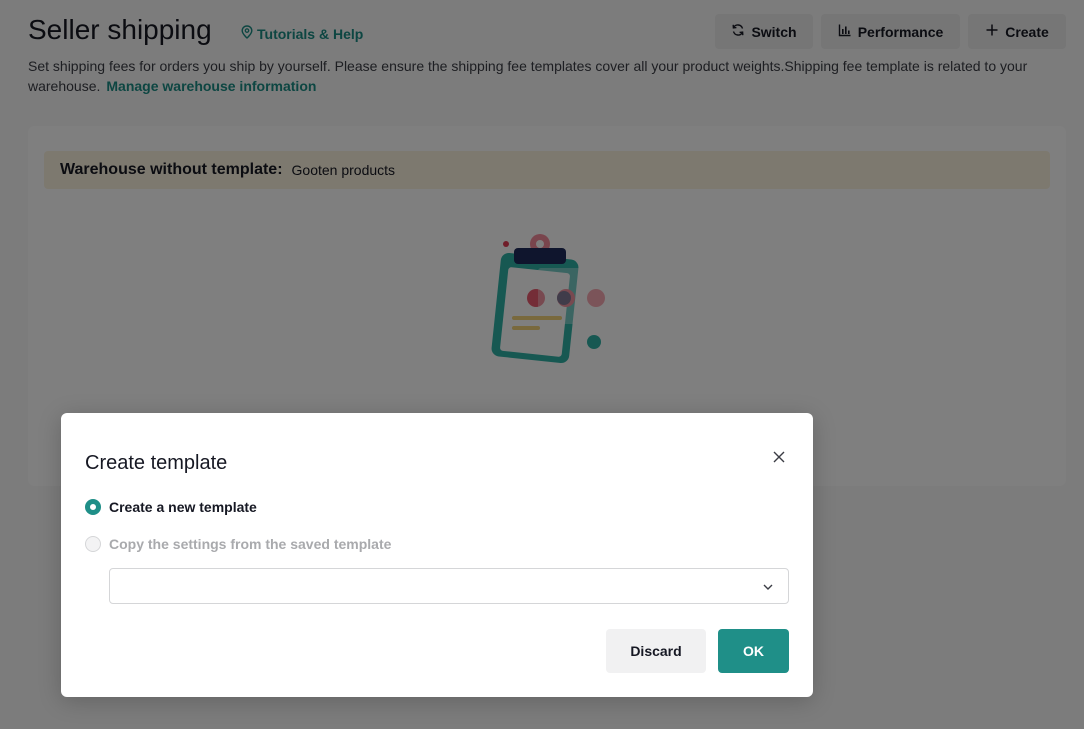 The width and height of the screenshot is (1084, 729). What do you see at coordinates (768, 586) in the screenshot?
I see `chevron-down-icon` at bounding box center [768, 586].